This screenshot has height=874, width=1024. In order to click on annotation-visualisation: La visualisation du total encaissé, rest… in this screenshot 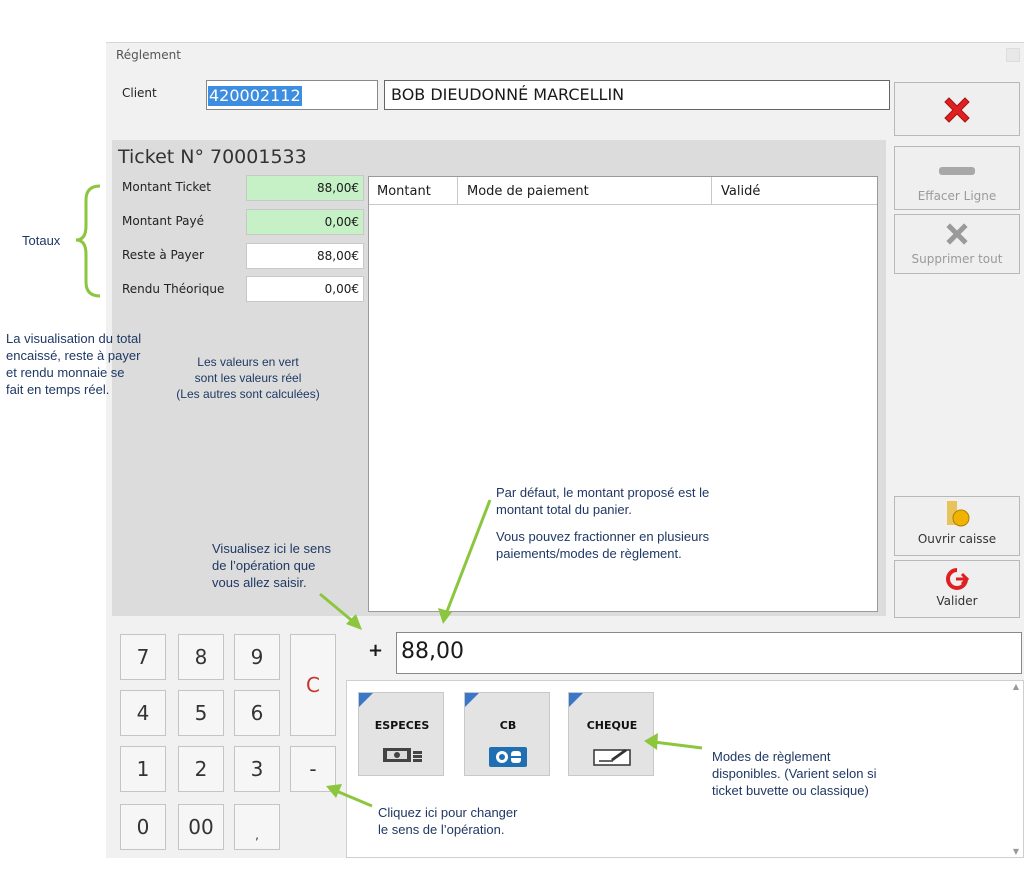, I will do `click(74, 364)`.